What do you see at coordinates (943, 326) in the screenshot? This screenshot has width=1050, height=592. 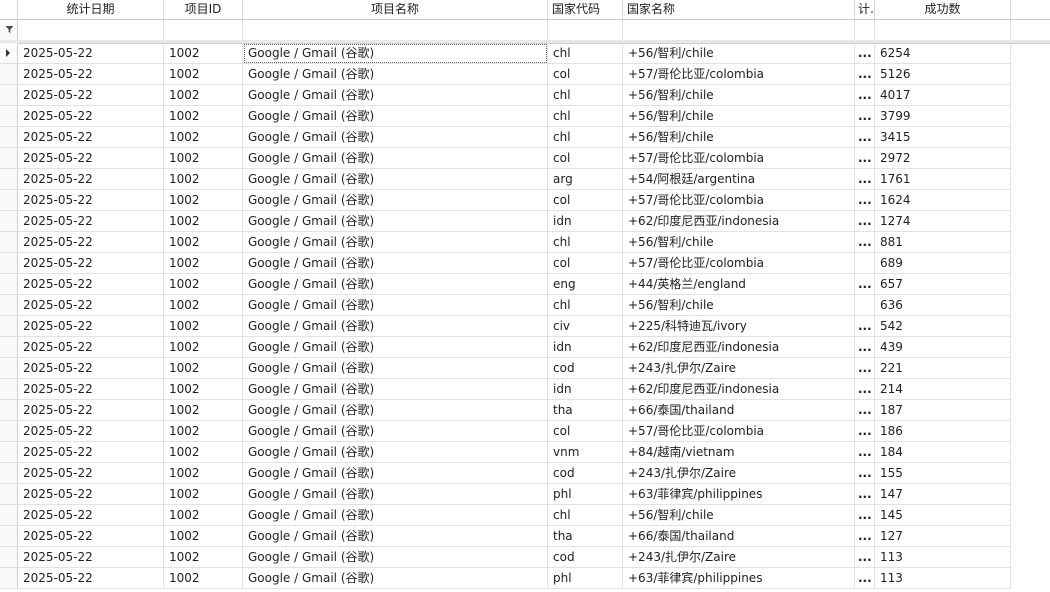 I see `cell-success-count: 542` at bounding box center [943, 326].